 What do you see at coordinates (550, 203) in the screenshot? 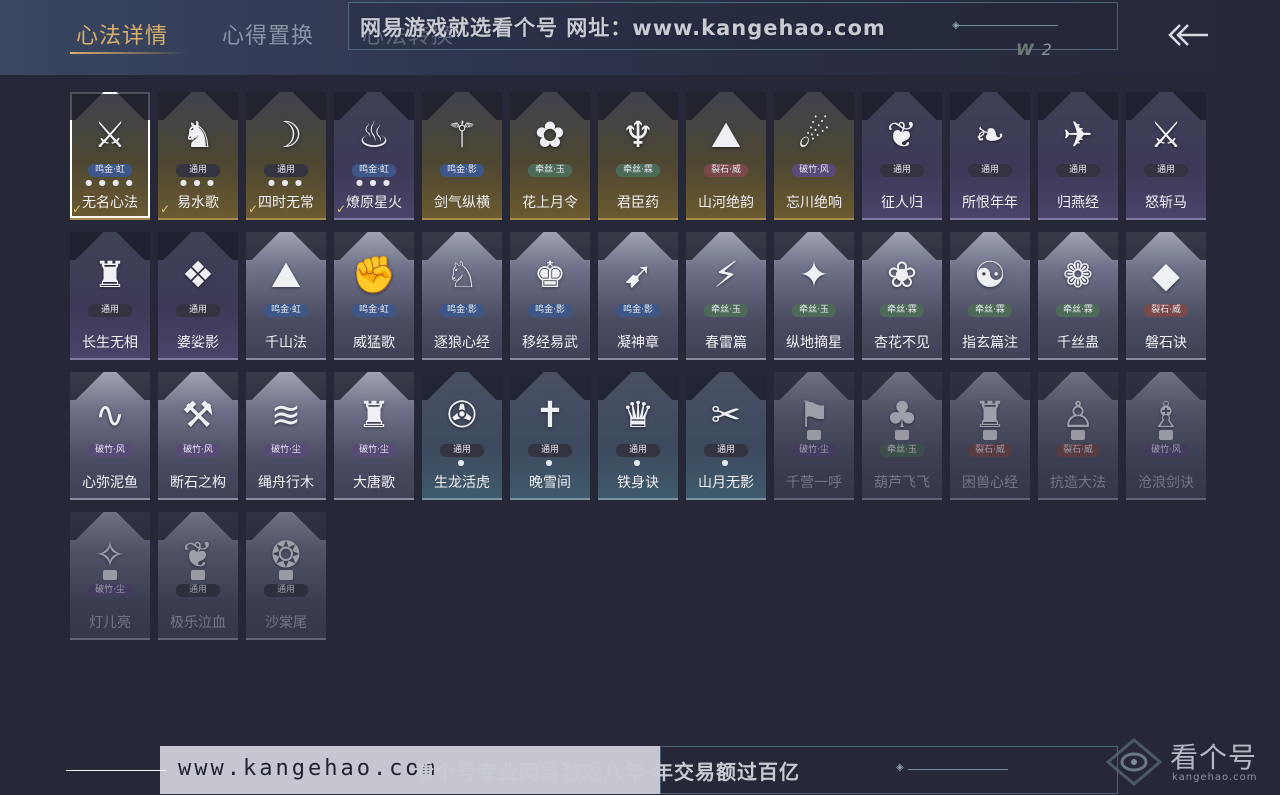
I see `xinfa-name: 花上月令` at bounding box center [550, 203].